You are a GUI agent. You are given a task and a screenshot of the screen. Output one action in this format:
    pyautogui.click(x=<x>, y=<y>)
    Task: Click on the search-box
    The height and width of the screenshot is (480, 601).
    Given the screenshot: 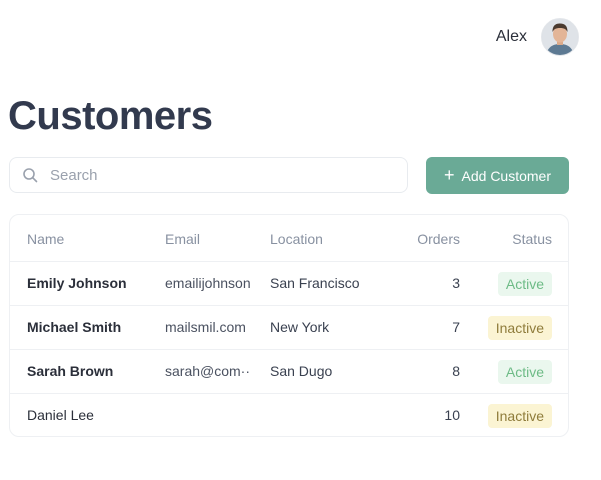 What is the action you would take?
    pyautogui.click(x=208, y=175)
    